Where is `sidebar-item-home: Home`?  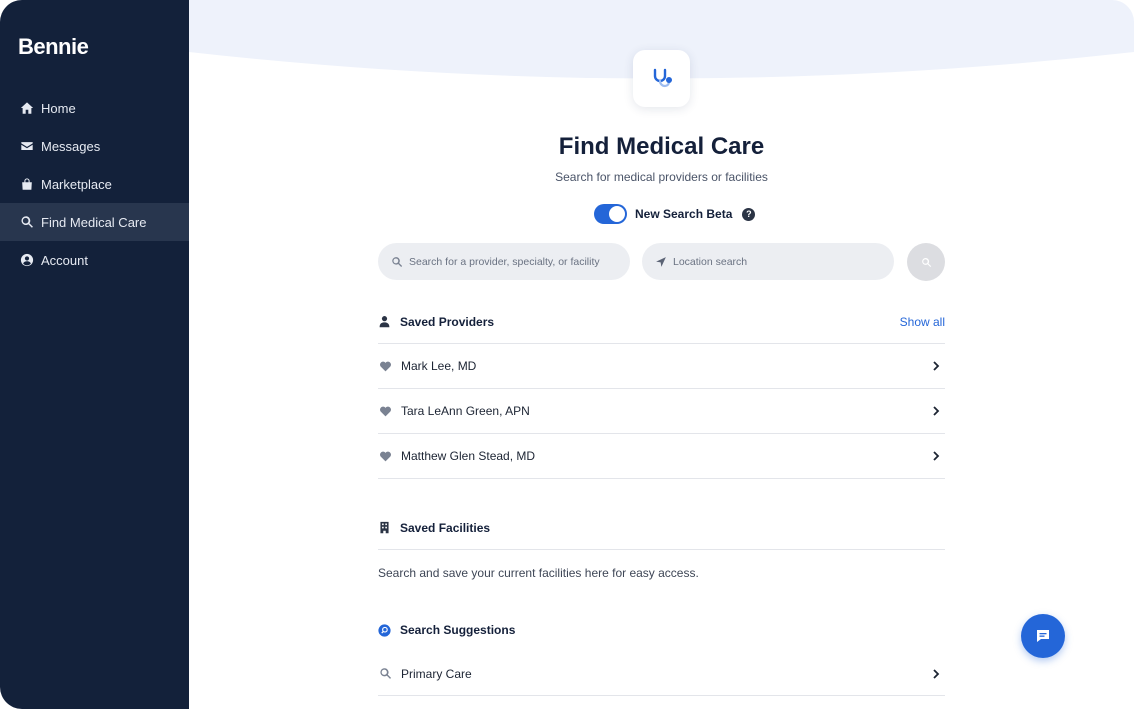
sidebar-item-home: Home is located at coordinates (94, 108).